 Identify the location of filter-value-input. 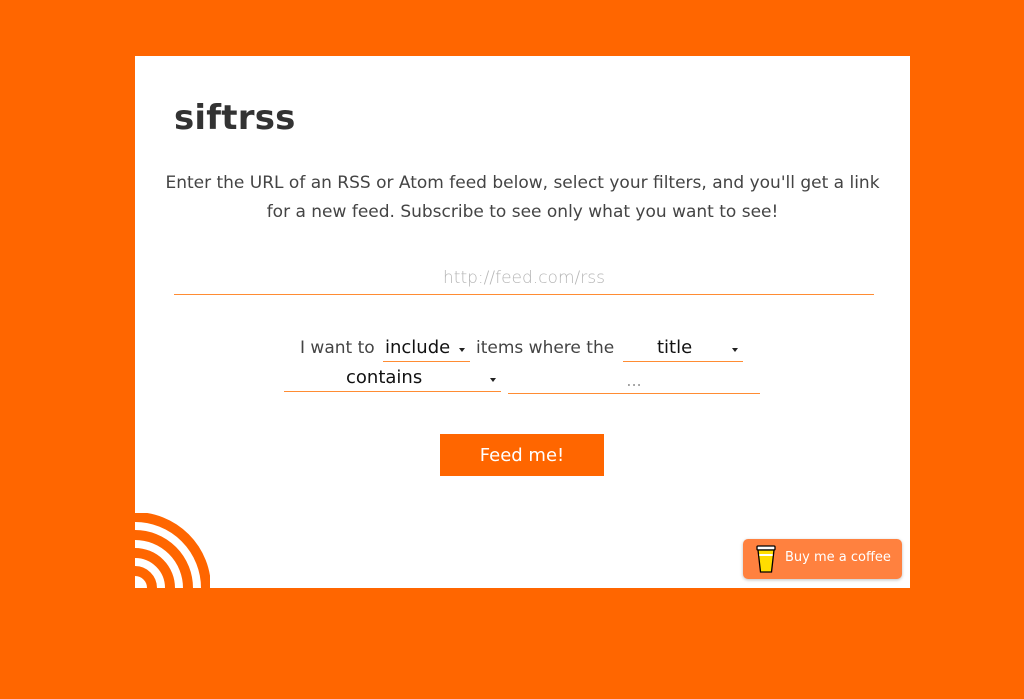
(634, 381).